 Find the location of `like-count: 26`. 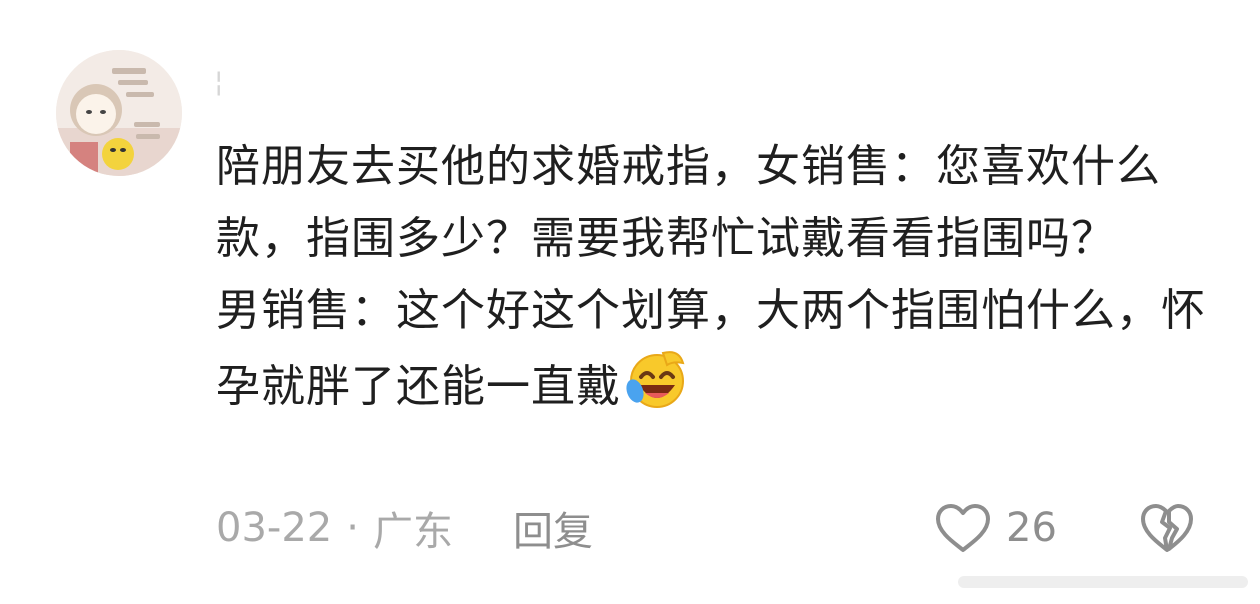

like-count: 26 is located at coordinates (1031, 528).